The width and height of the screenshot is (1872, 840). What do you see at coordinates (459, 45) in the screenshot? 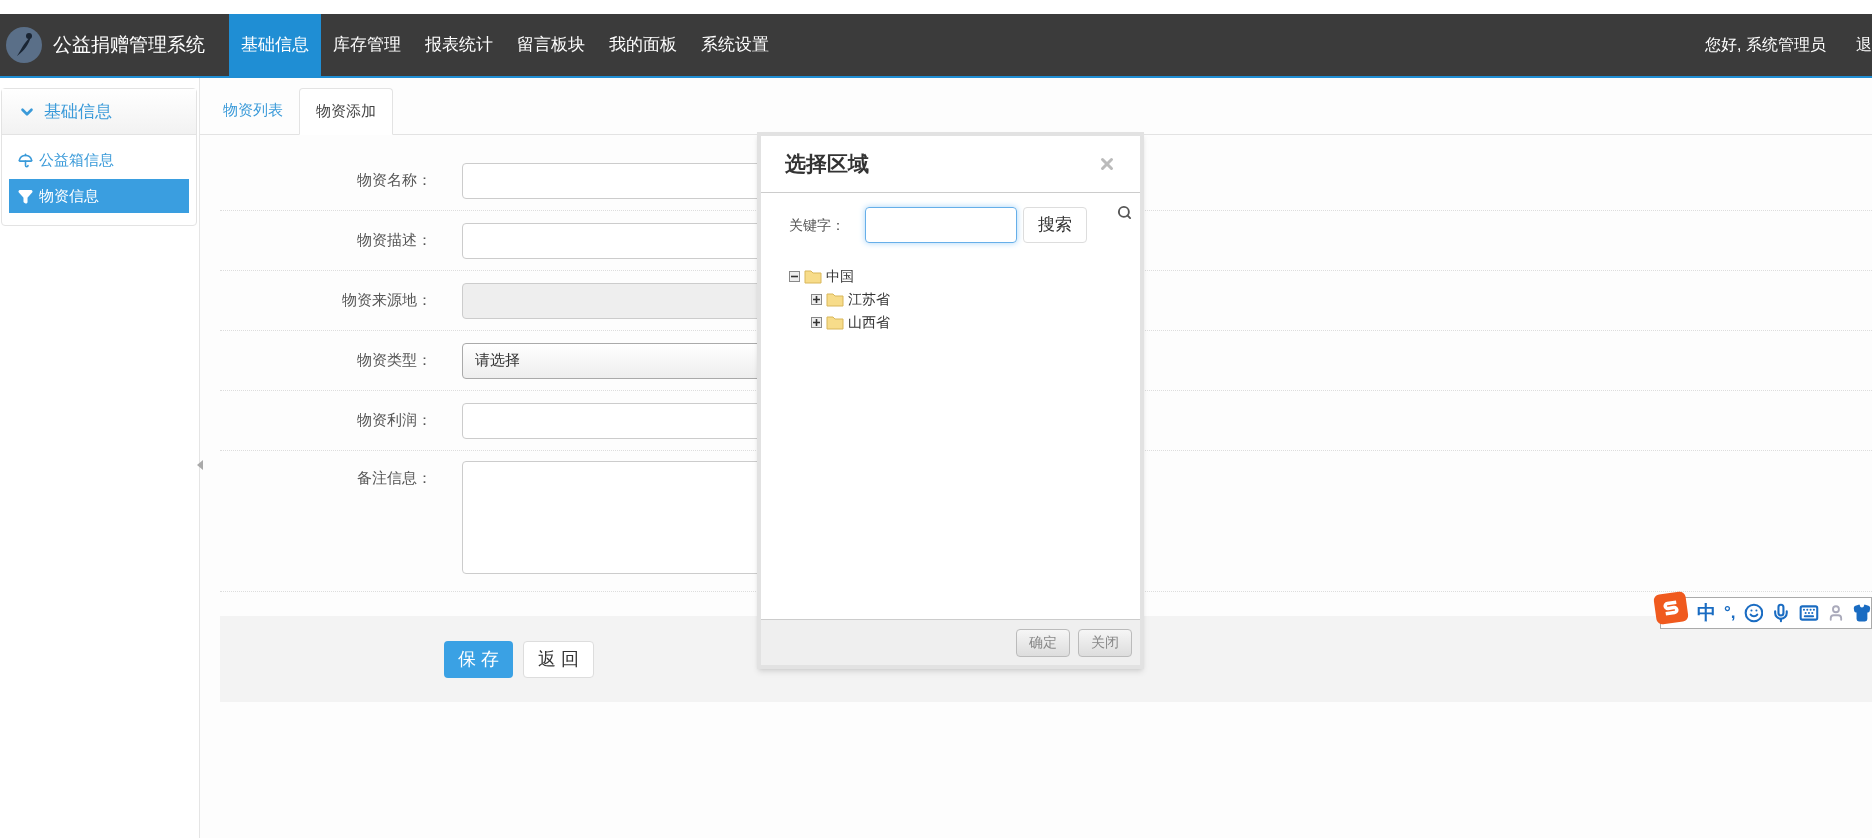
I see `nav-tab: 报表统计` at bounding box center [459, 45].